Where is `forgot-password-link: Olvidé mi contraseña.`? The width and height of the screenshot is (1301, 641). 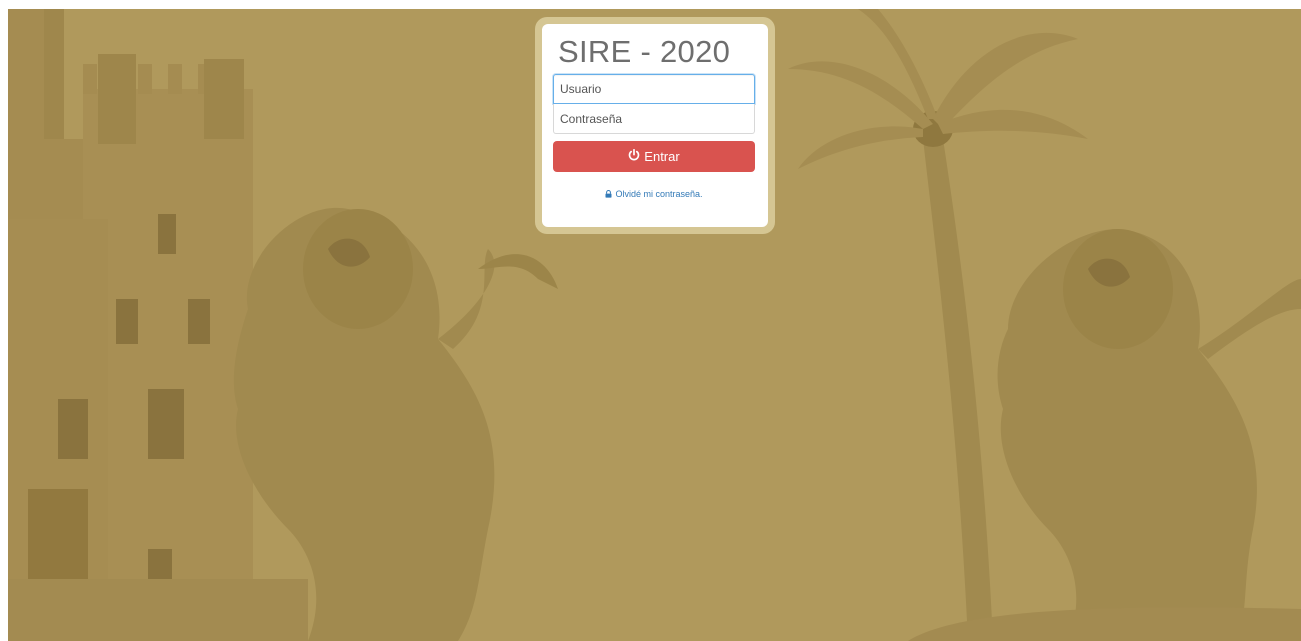
forgot-password-link: Olvidé mi contraseña. is located at coordinates (654, 194).